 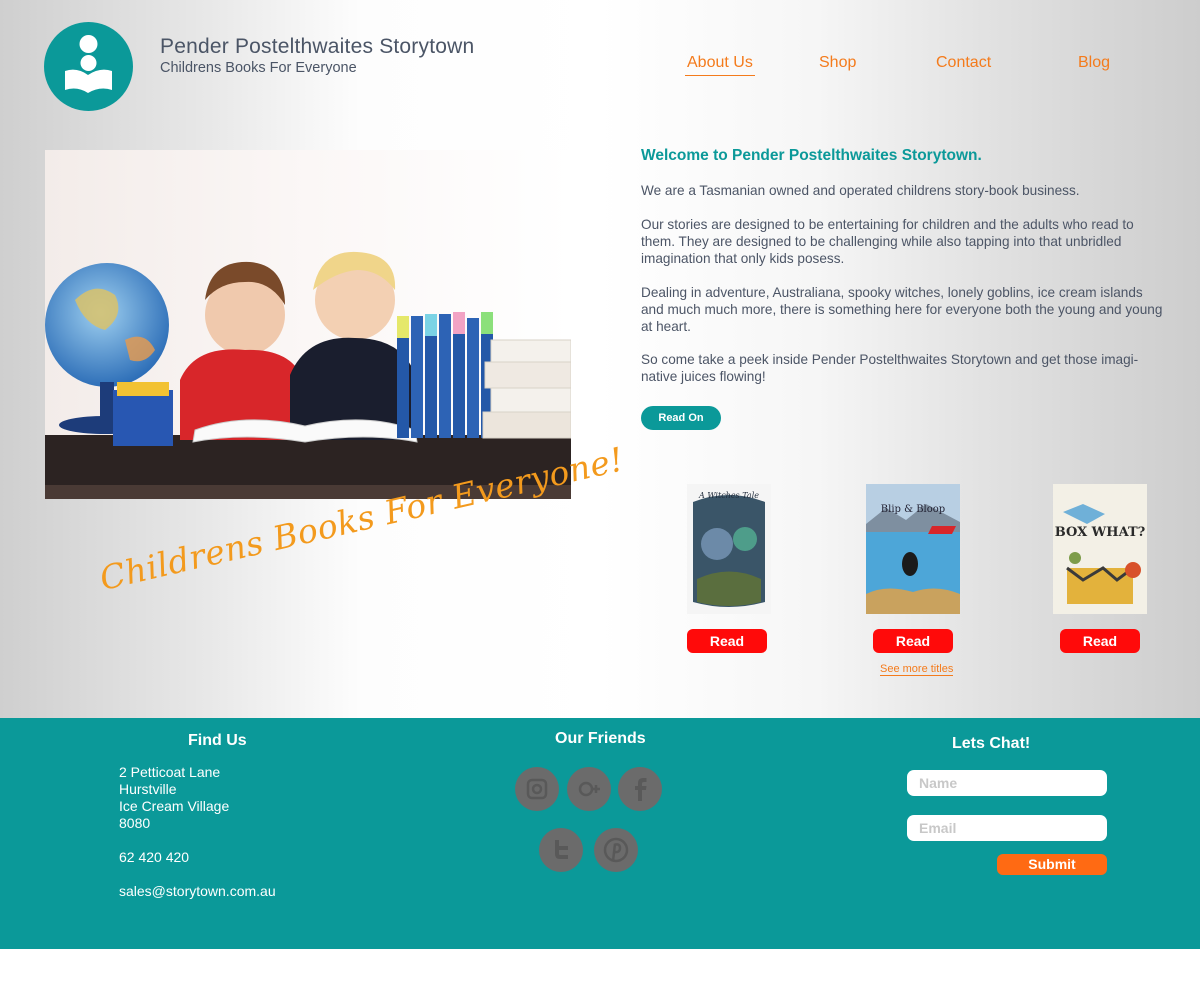 What do you see at coordinates (1007, 828) in the screenshot?
I see `email-field` at bounding box center [1007, 828].